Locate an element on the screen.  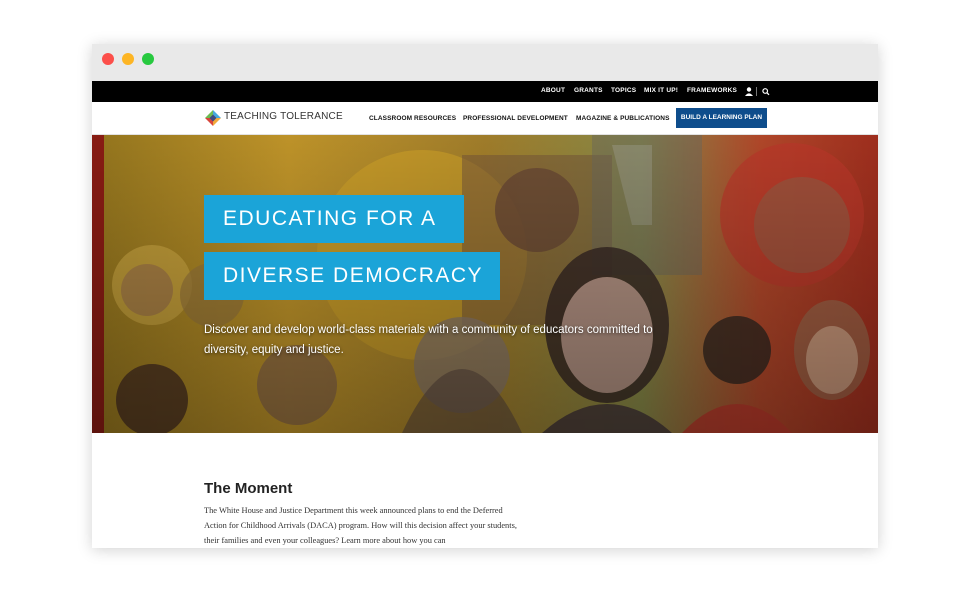
utility-link-topics: TOPICS is located at coordinates (623, 90).